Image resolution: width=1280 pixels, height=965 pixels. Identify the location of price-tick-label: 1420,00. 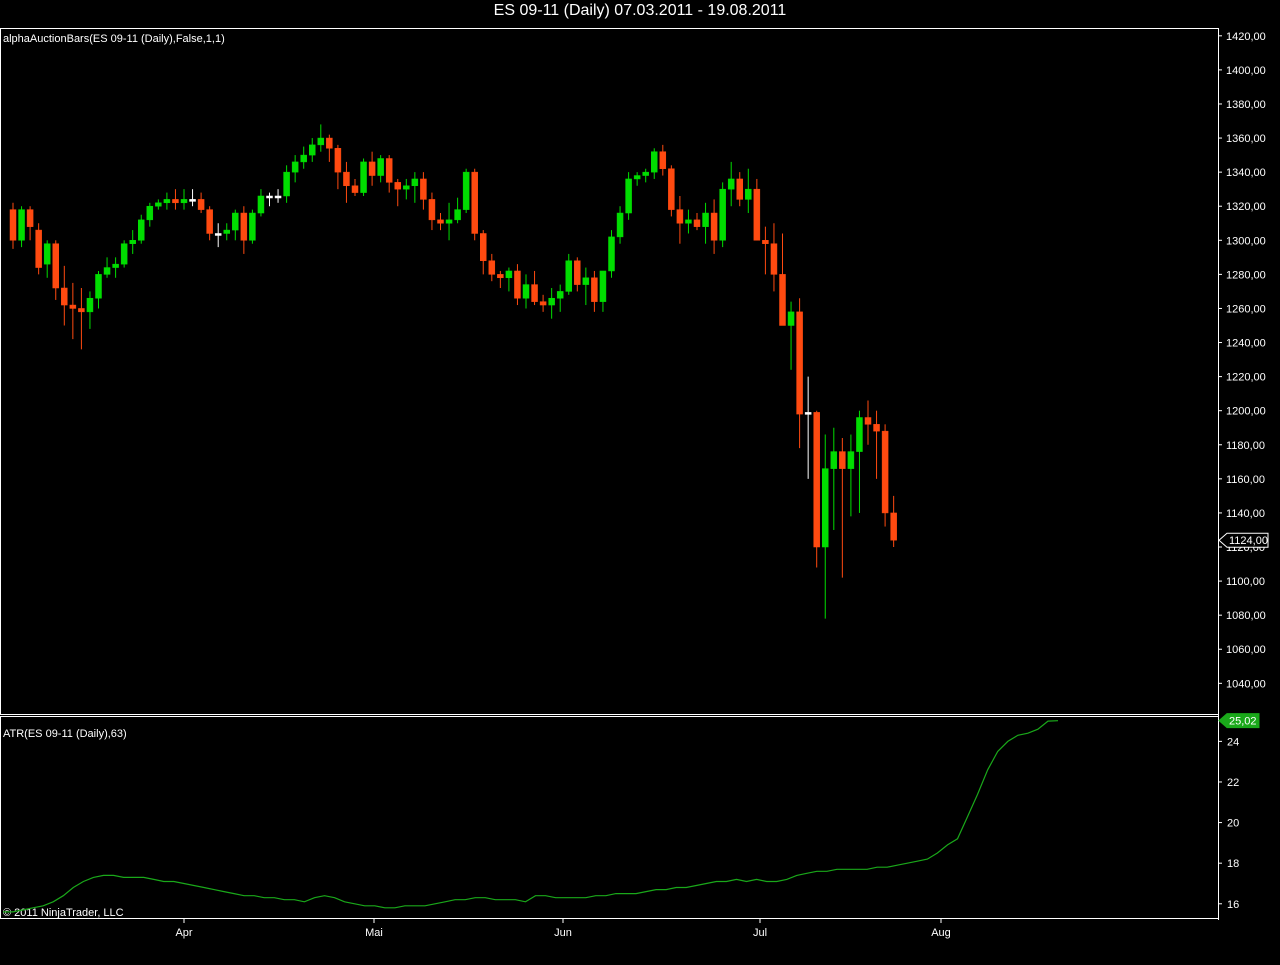
(1246, 37).